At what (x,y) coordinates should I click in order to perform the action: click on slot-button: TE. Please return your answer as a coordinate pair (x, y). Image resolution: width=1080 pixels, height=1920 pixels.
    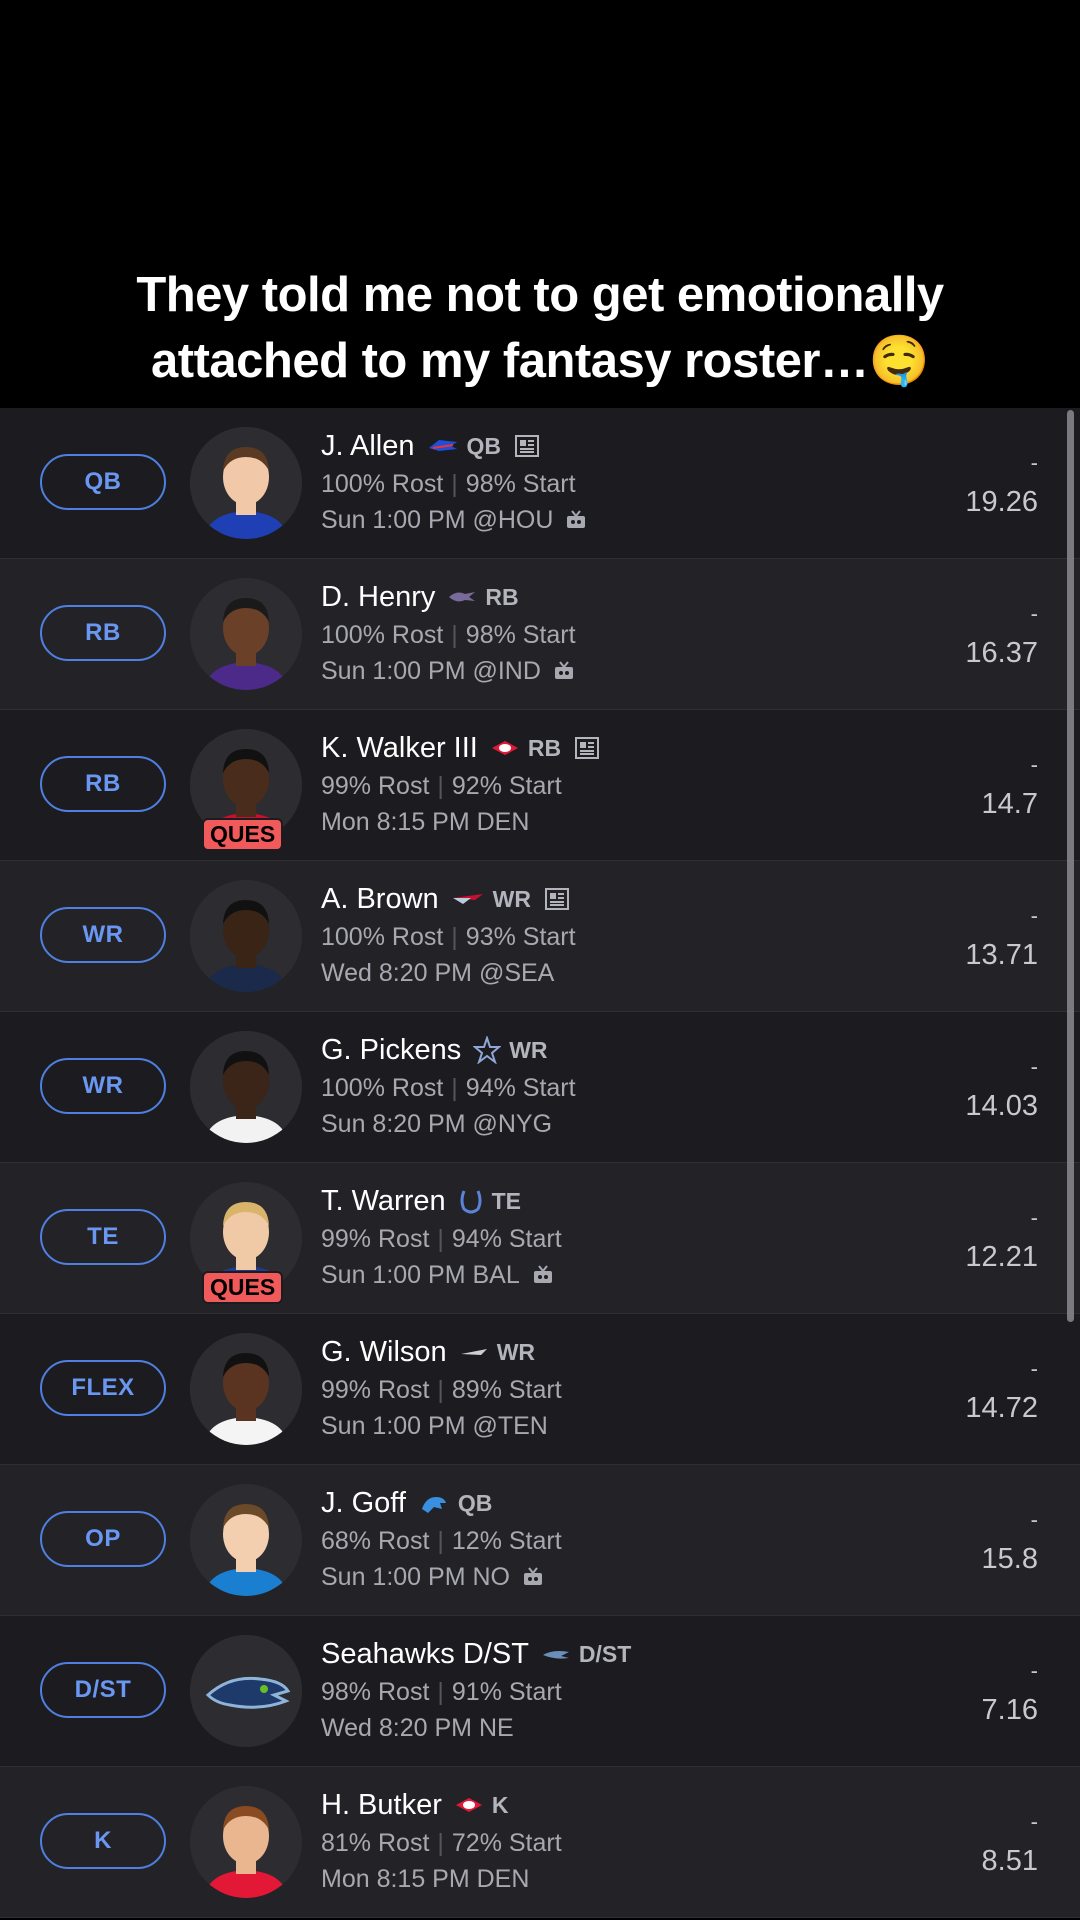
    Looking at the image, I should click on (103, 1237).